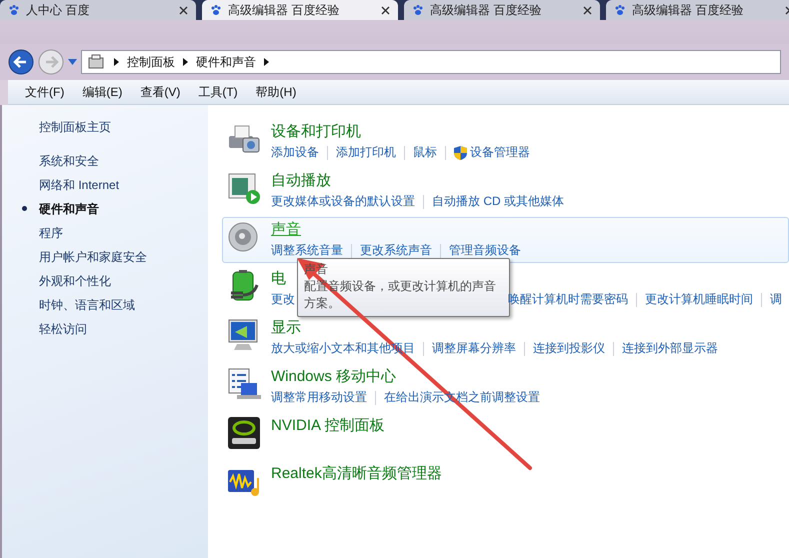 This screenshot has width=789, height=558. Describe the element at coordinates (63, 329) in the screenshot. I see `sidebar-item: 轻松访问` at that location.